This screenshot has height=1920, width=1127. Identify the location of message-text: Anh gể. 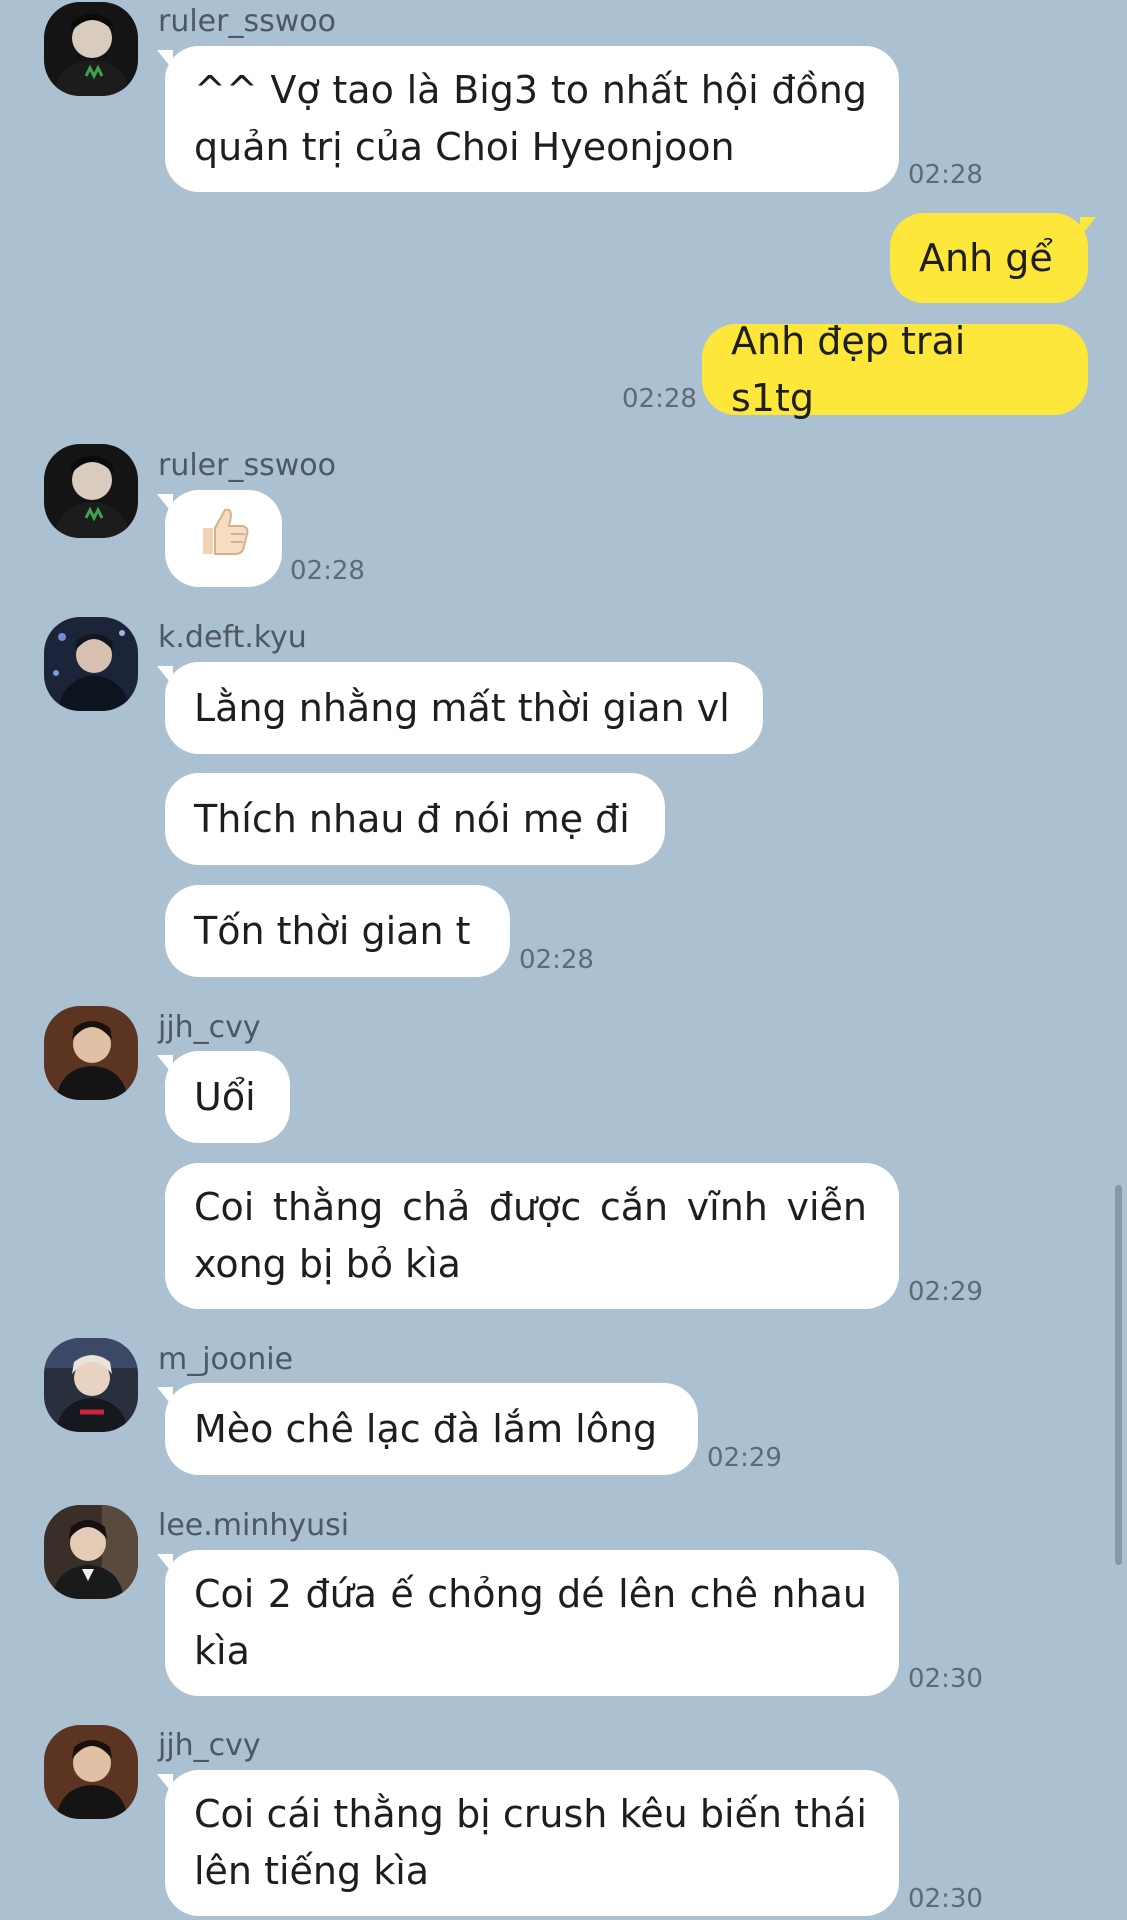
(986, 257).